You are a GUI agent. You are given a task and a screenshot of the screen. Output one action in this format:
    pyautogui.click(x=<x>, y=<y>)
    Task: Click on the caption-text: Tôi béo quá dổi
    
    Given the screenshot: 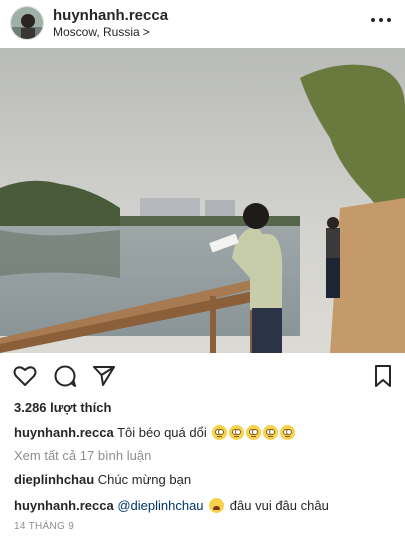 What is the action you would take?
    pyautogui.click(x=162, y=432)
    